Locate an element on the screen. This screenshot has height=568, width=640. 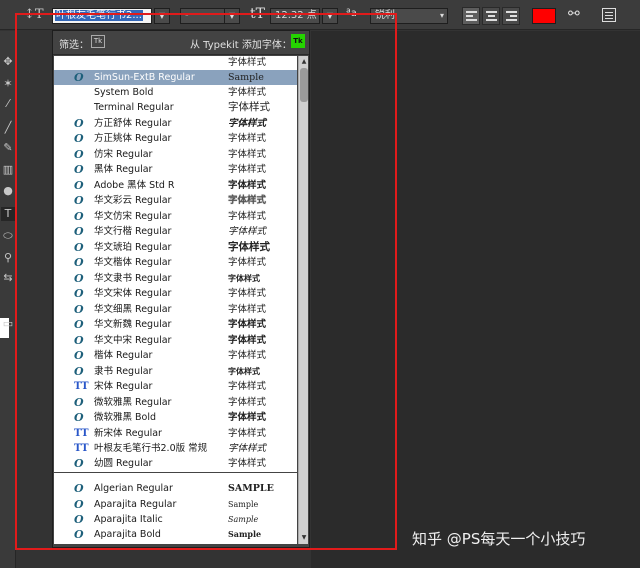
warp-text-icon: ⚯ is located at coordinates (574, 14).